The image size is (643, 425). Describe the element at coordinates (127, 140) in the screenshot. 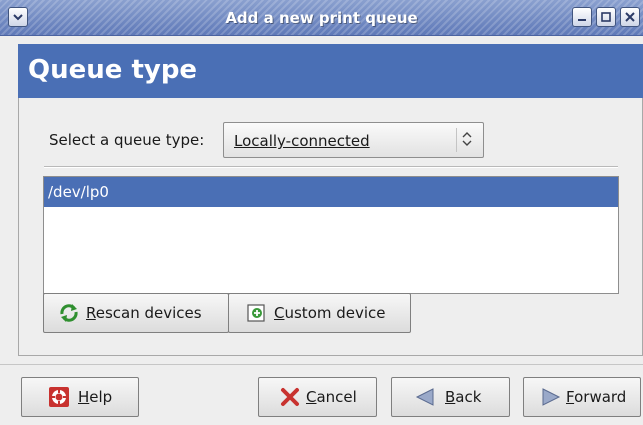

I see `queue-type-label: Select a queue type:` at that location.